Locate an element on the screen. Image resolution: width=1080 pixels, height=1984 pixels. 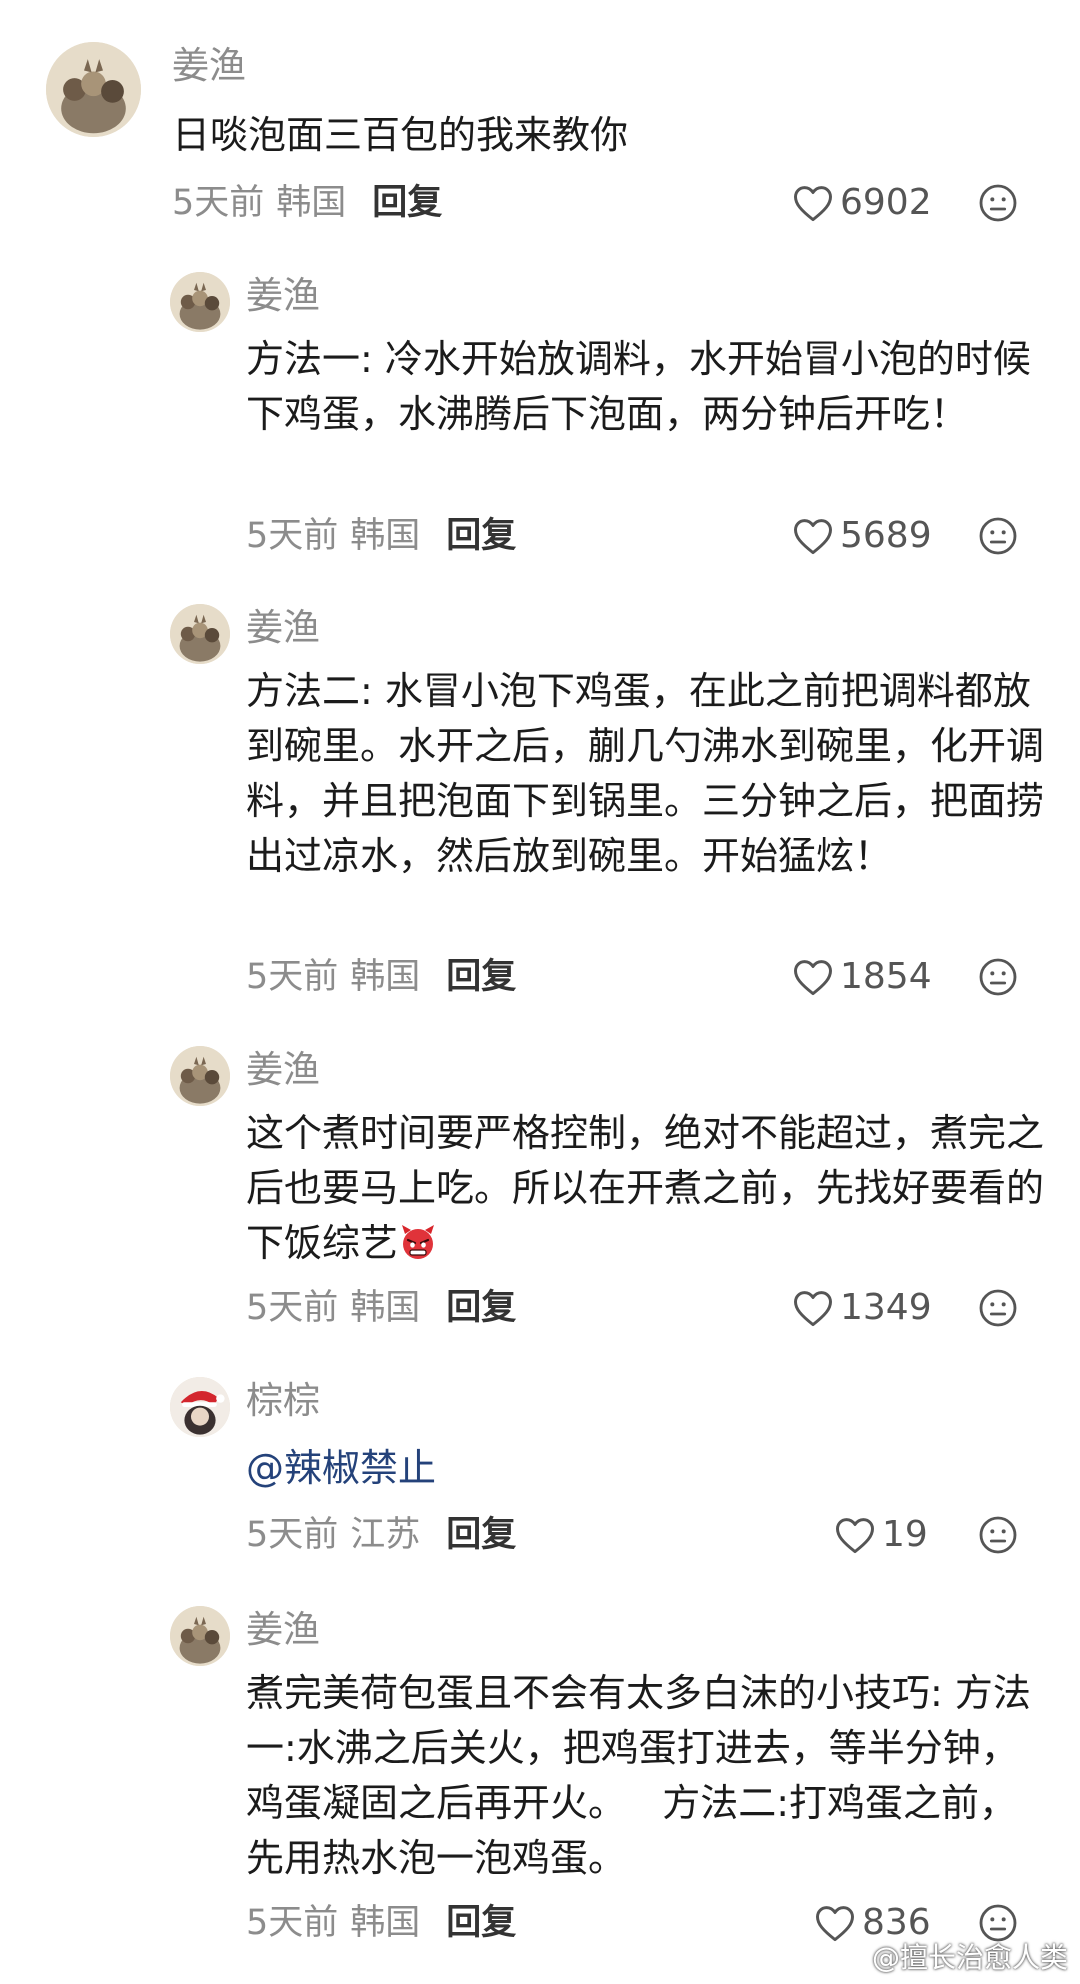
like-count: 19 is located at coordinates (905, 1534).